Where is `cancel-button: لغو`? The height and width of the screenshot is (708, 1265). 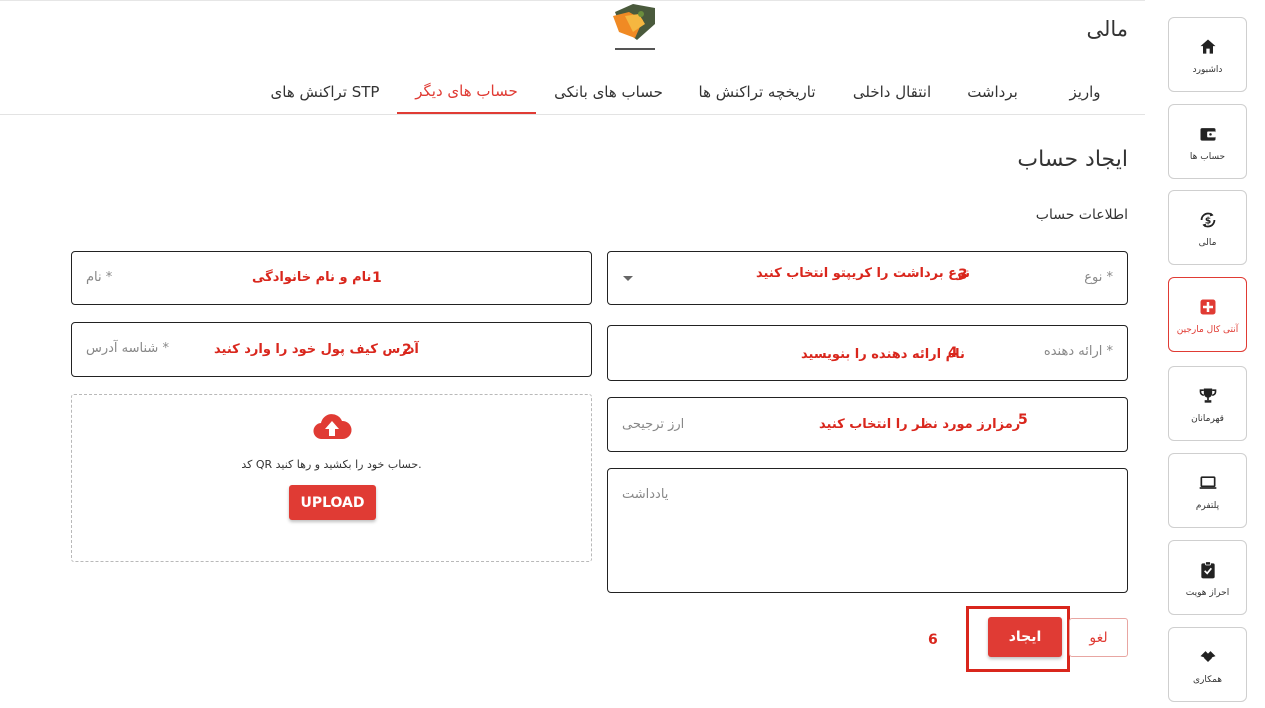
cancel-button: لغو is located at coordinates (1098, 637).